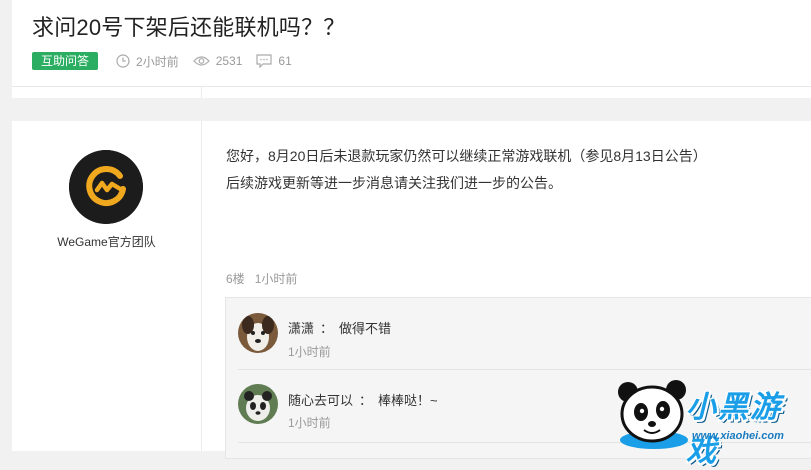 This screenshot has width=811, height=470. Describe the element at coordinates (285, 61) in the screenshot. I see `comment-count: 61` at that location.